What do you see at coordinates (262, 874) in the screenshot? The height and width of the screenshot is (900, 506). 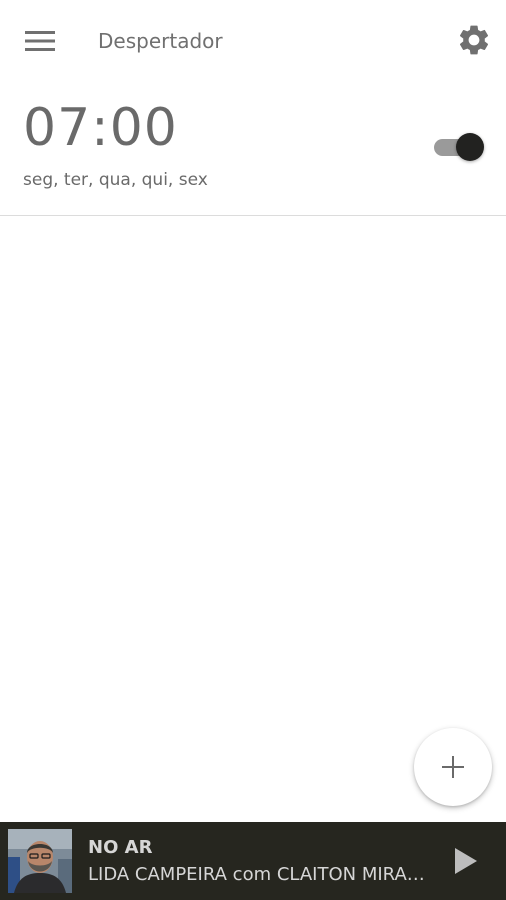 I see `now-playing-title: LIDA CAMPEIRA com CLAITON MIRANDA` at bounding box center [262, 874].